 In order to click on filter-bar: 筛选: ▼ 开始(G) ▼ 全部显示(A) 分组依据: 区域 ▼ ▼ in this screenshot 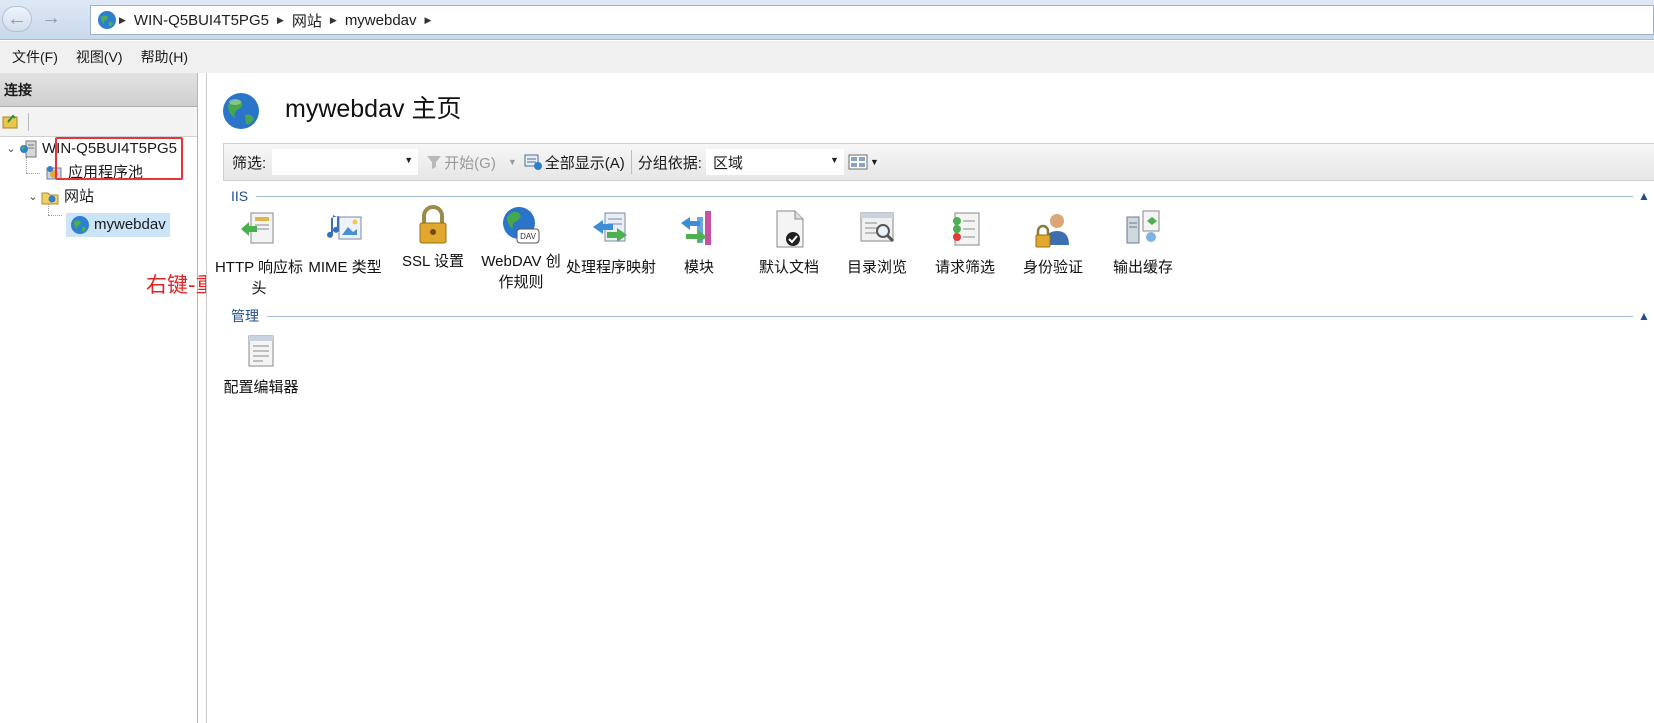, I will do `click(938, 162)`.